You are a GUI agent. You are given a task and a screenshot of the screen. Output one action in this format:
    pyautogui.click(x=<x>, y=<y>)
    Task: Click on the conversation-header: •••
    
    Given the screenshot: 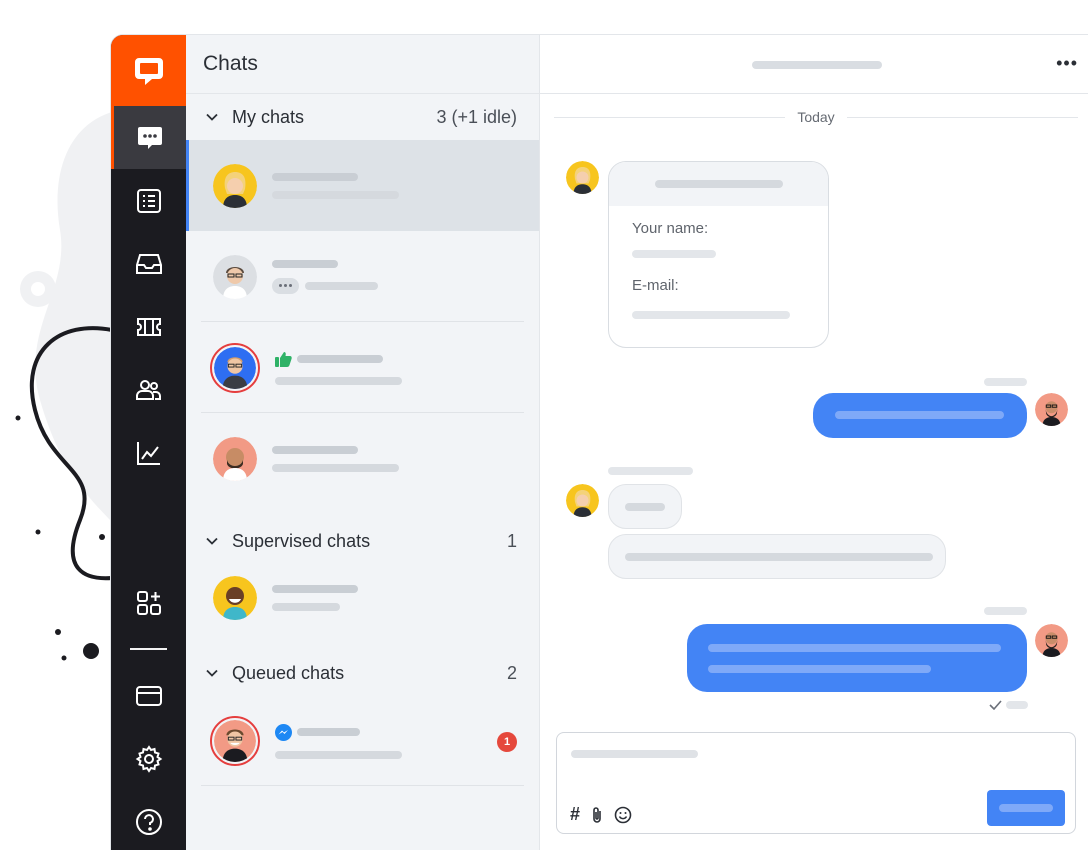 What is the action you would take?
    pyautogui.click(x=814, y=64)
    